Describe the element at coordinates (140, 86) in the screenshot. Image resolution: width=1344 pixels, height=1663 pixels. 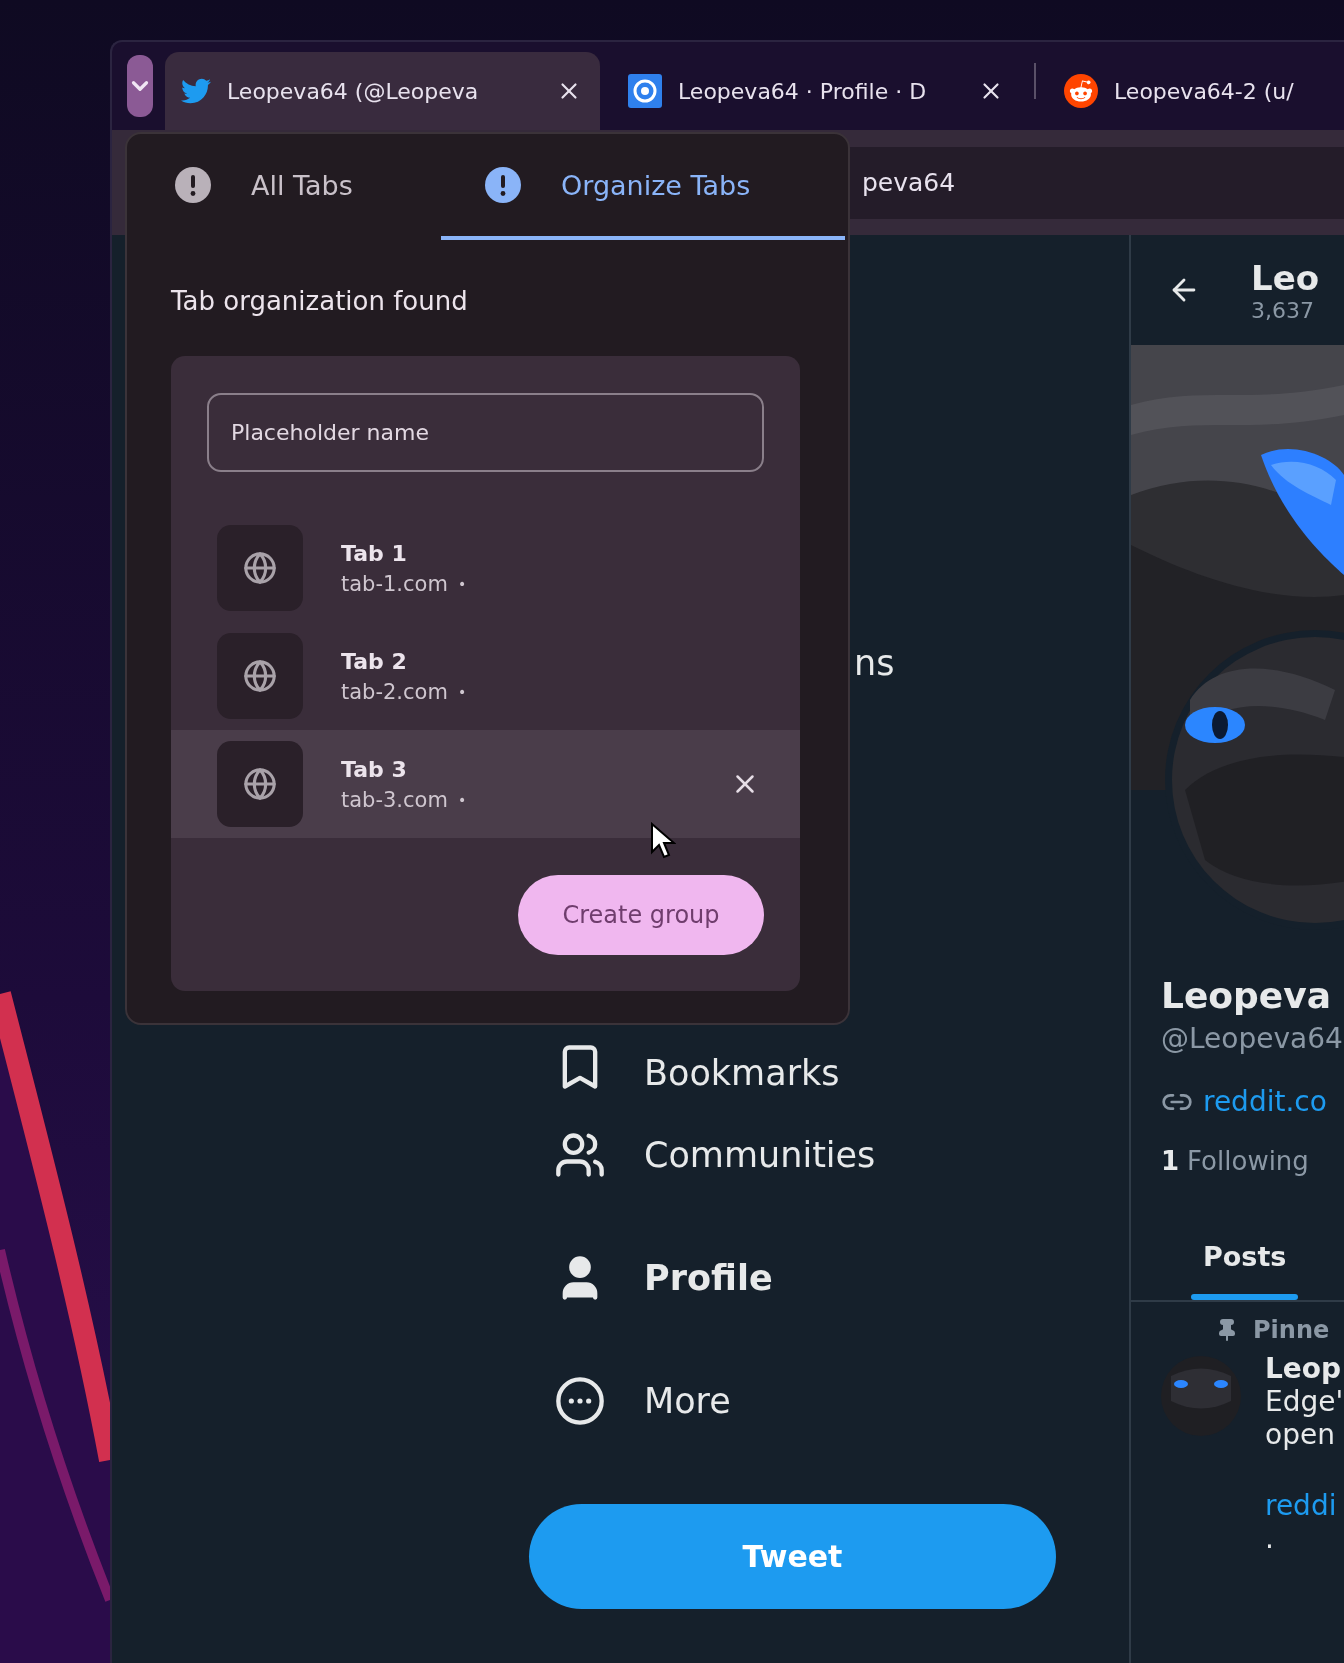
I see `tab-list-button` at that location.